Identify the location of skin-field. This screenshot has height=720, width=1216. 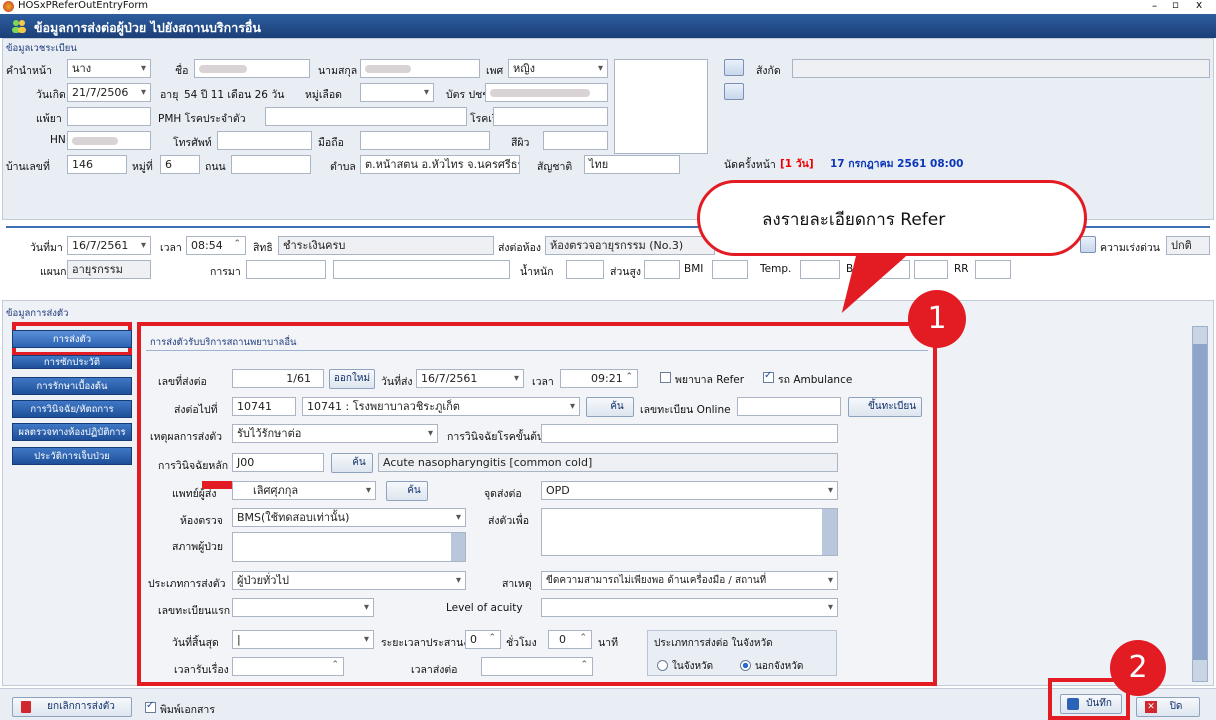
(575, 140).